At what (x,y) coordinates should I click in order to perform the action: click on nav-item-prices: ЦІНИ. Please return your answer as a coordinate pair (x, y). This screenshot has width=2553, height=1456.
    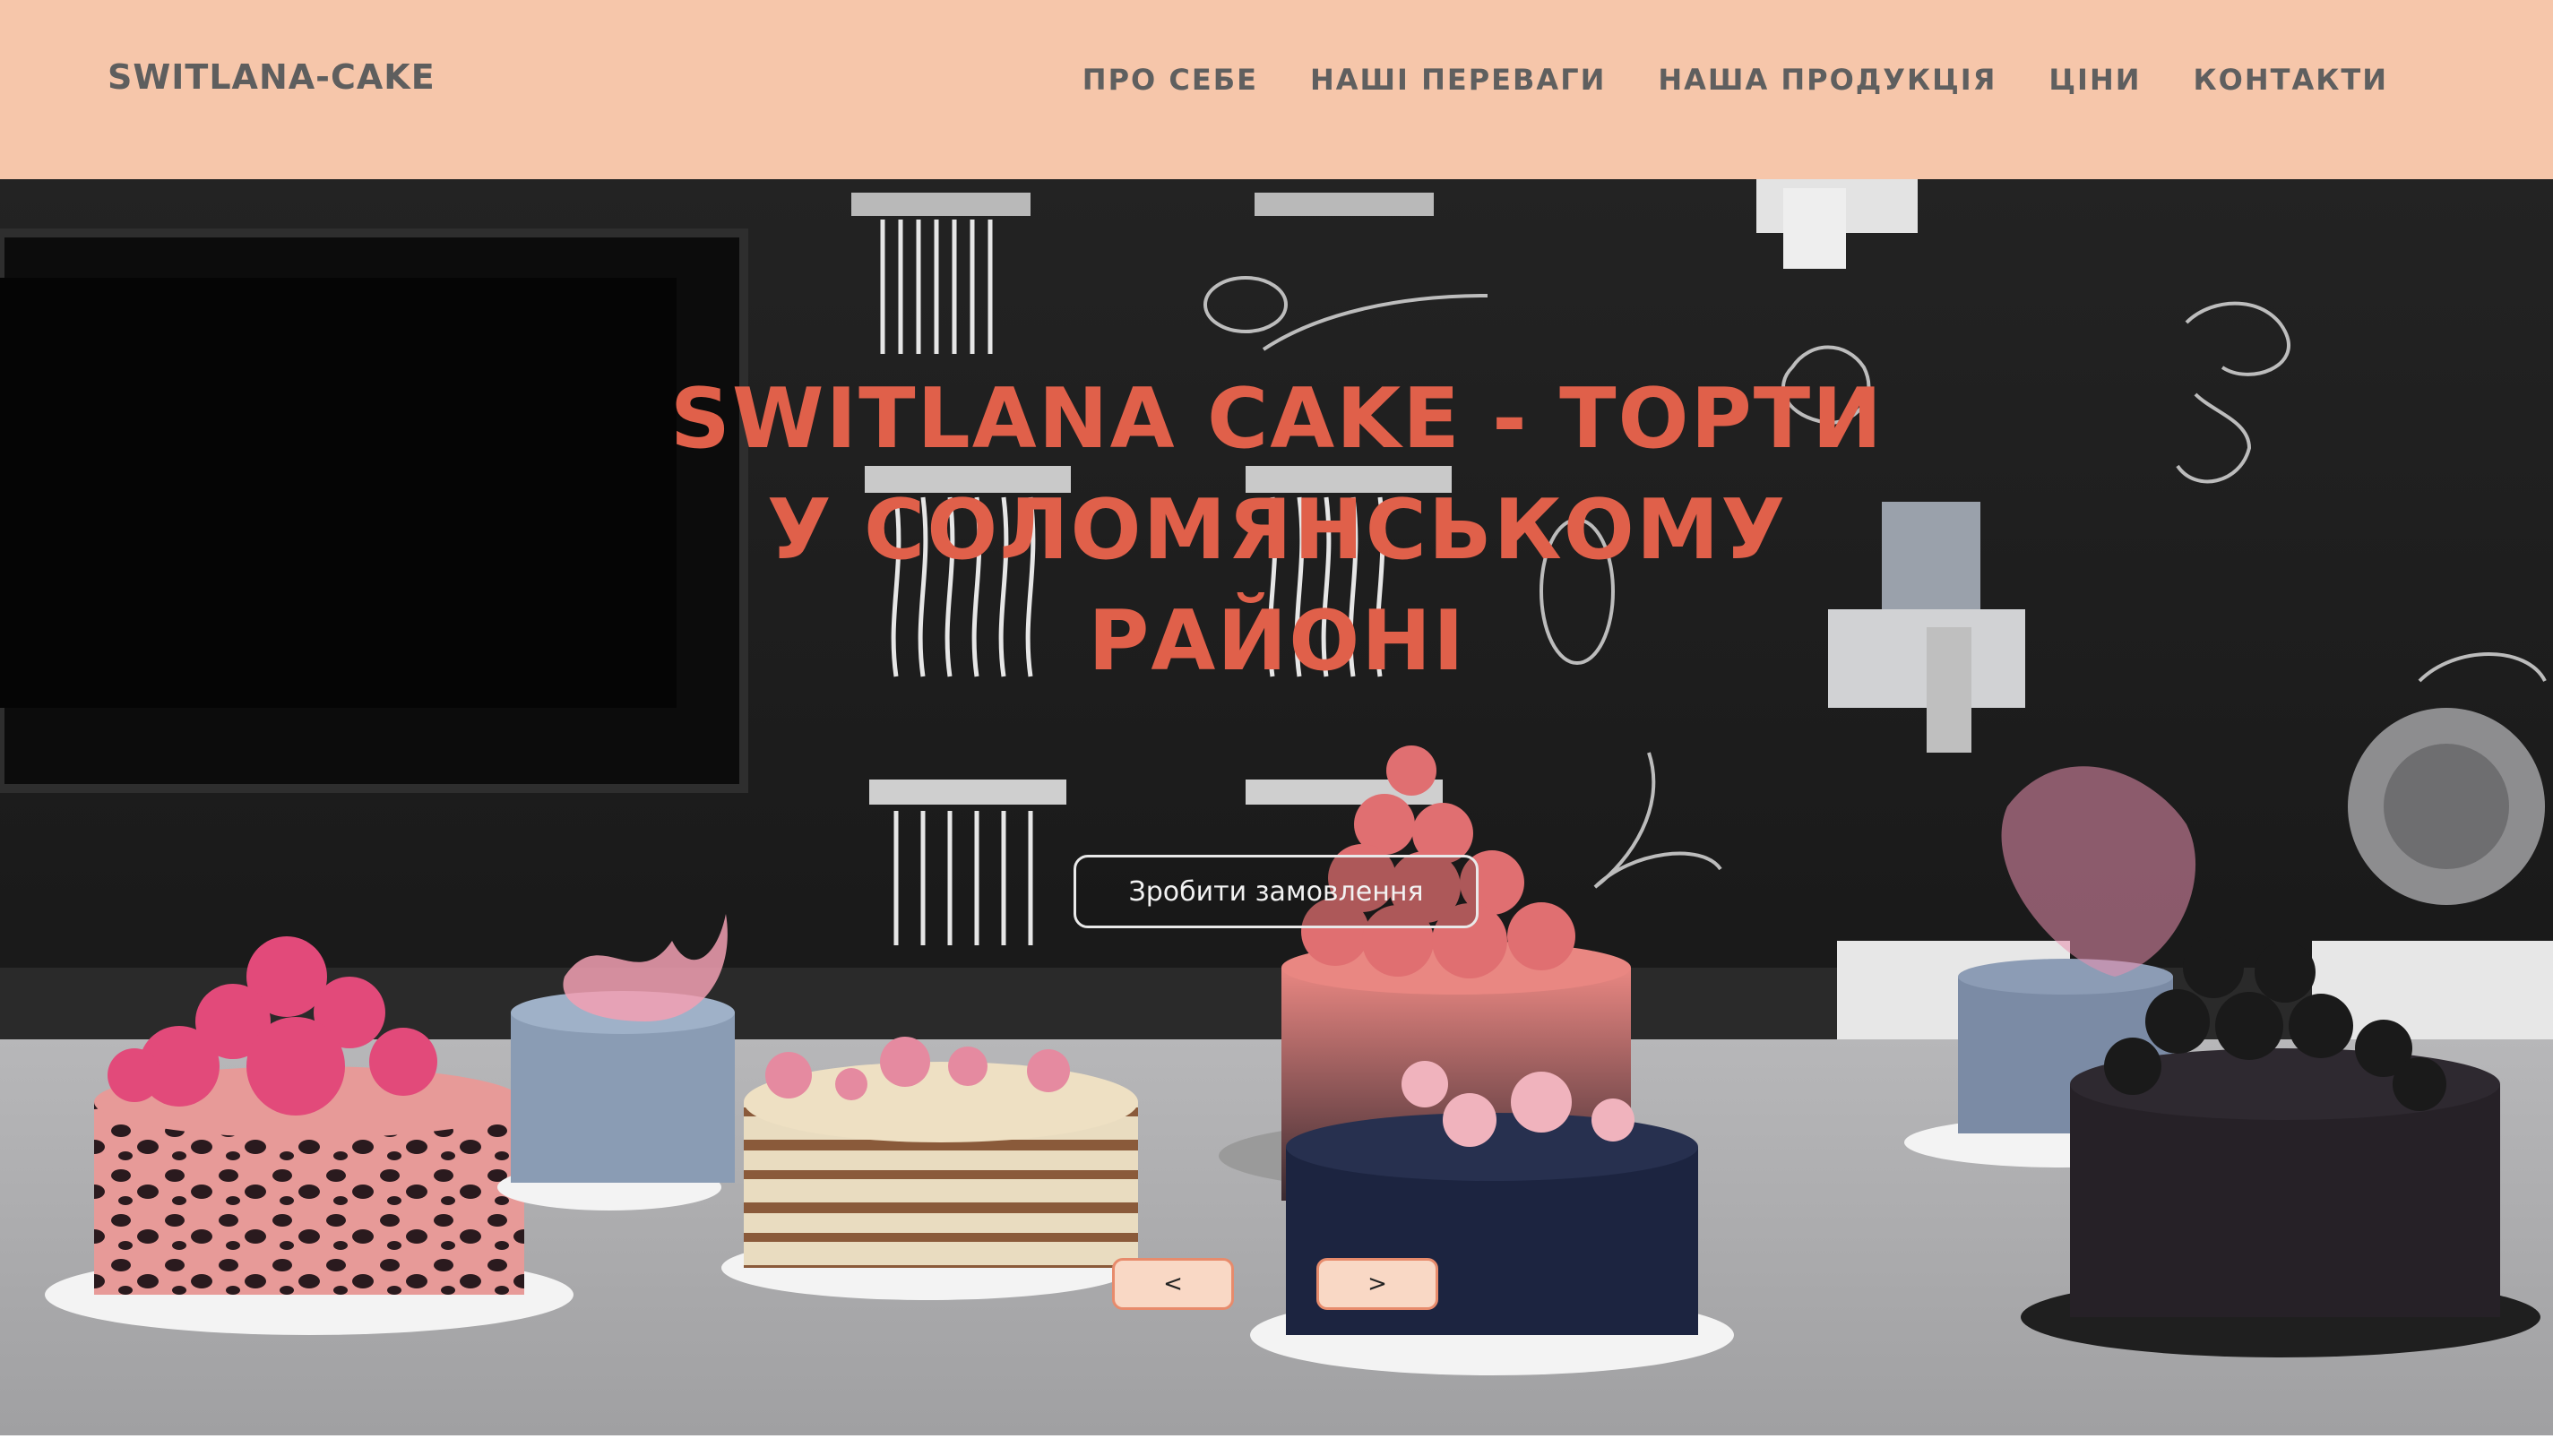
    Looking at the image, I should click on (2094, 80).